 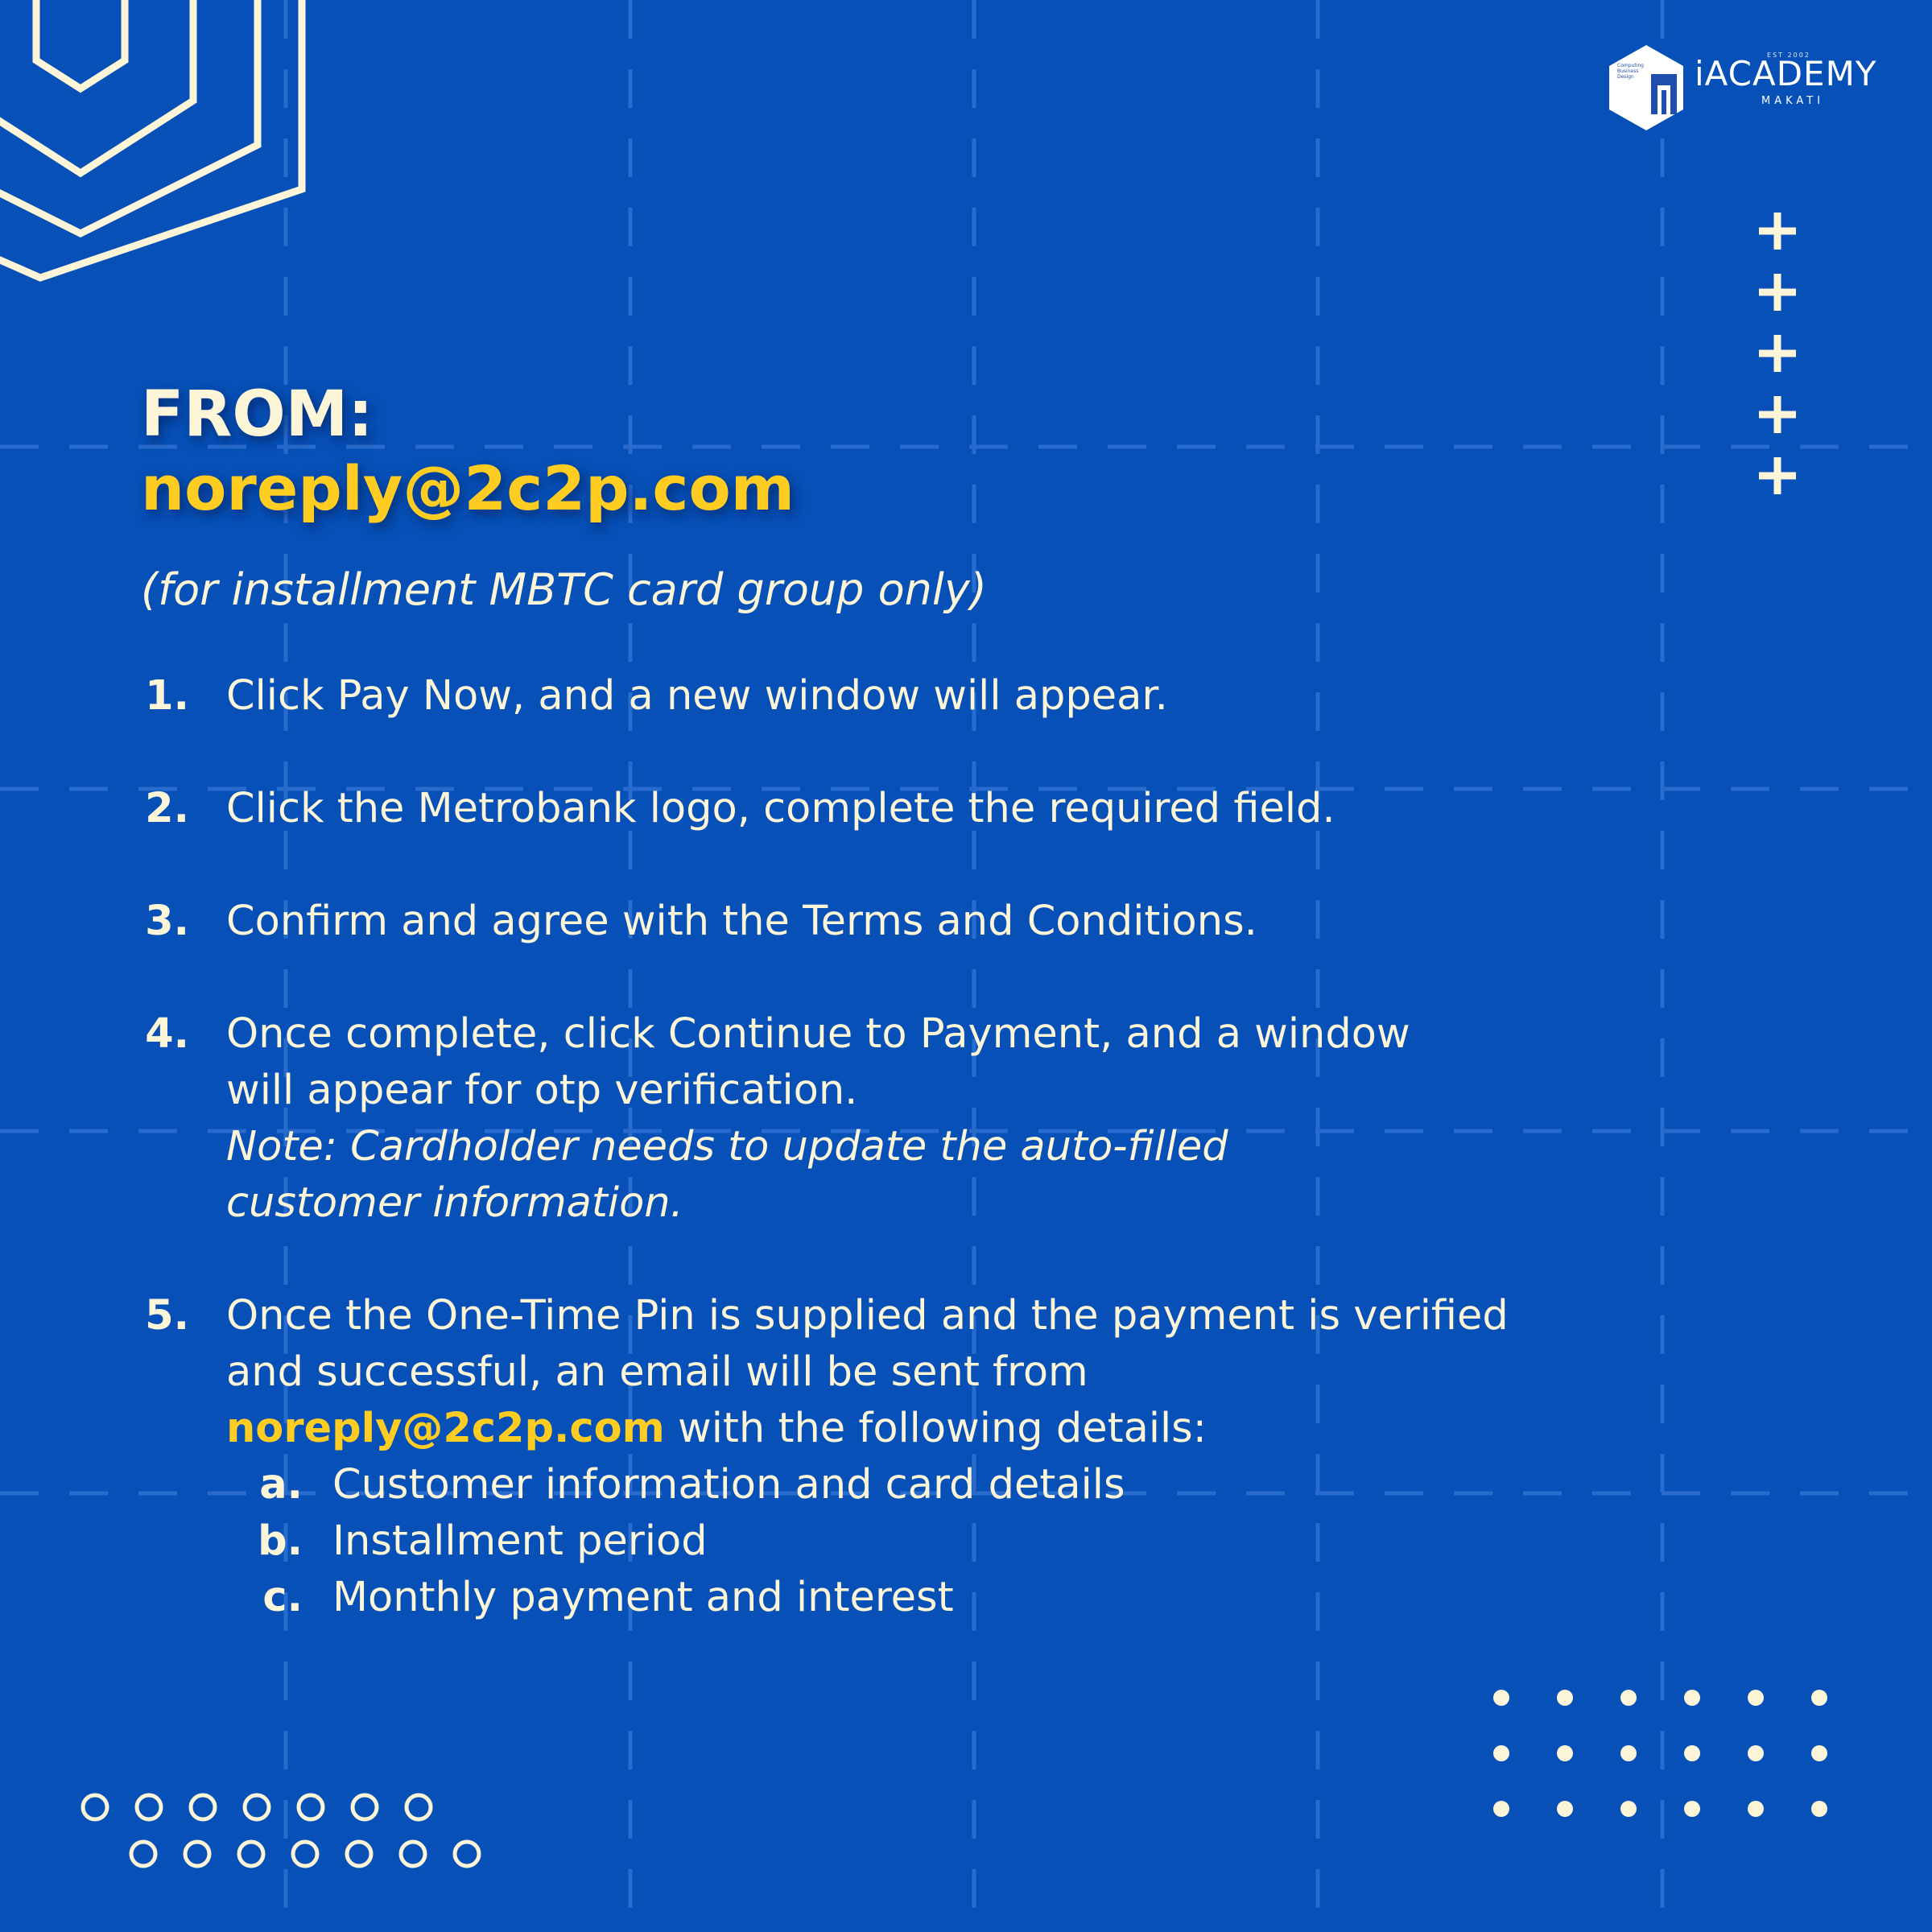 What do you see at coordinates (728, 1485) in the screenshot?
I see `sub-item-text: Customer information and card details` at bounding box center [728, 1485].